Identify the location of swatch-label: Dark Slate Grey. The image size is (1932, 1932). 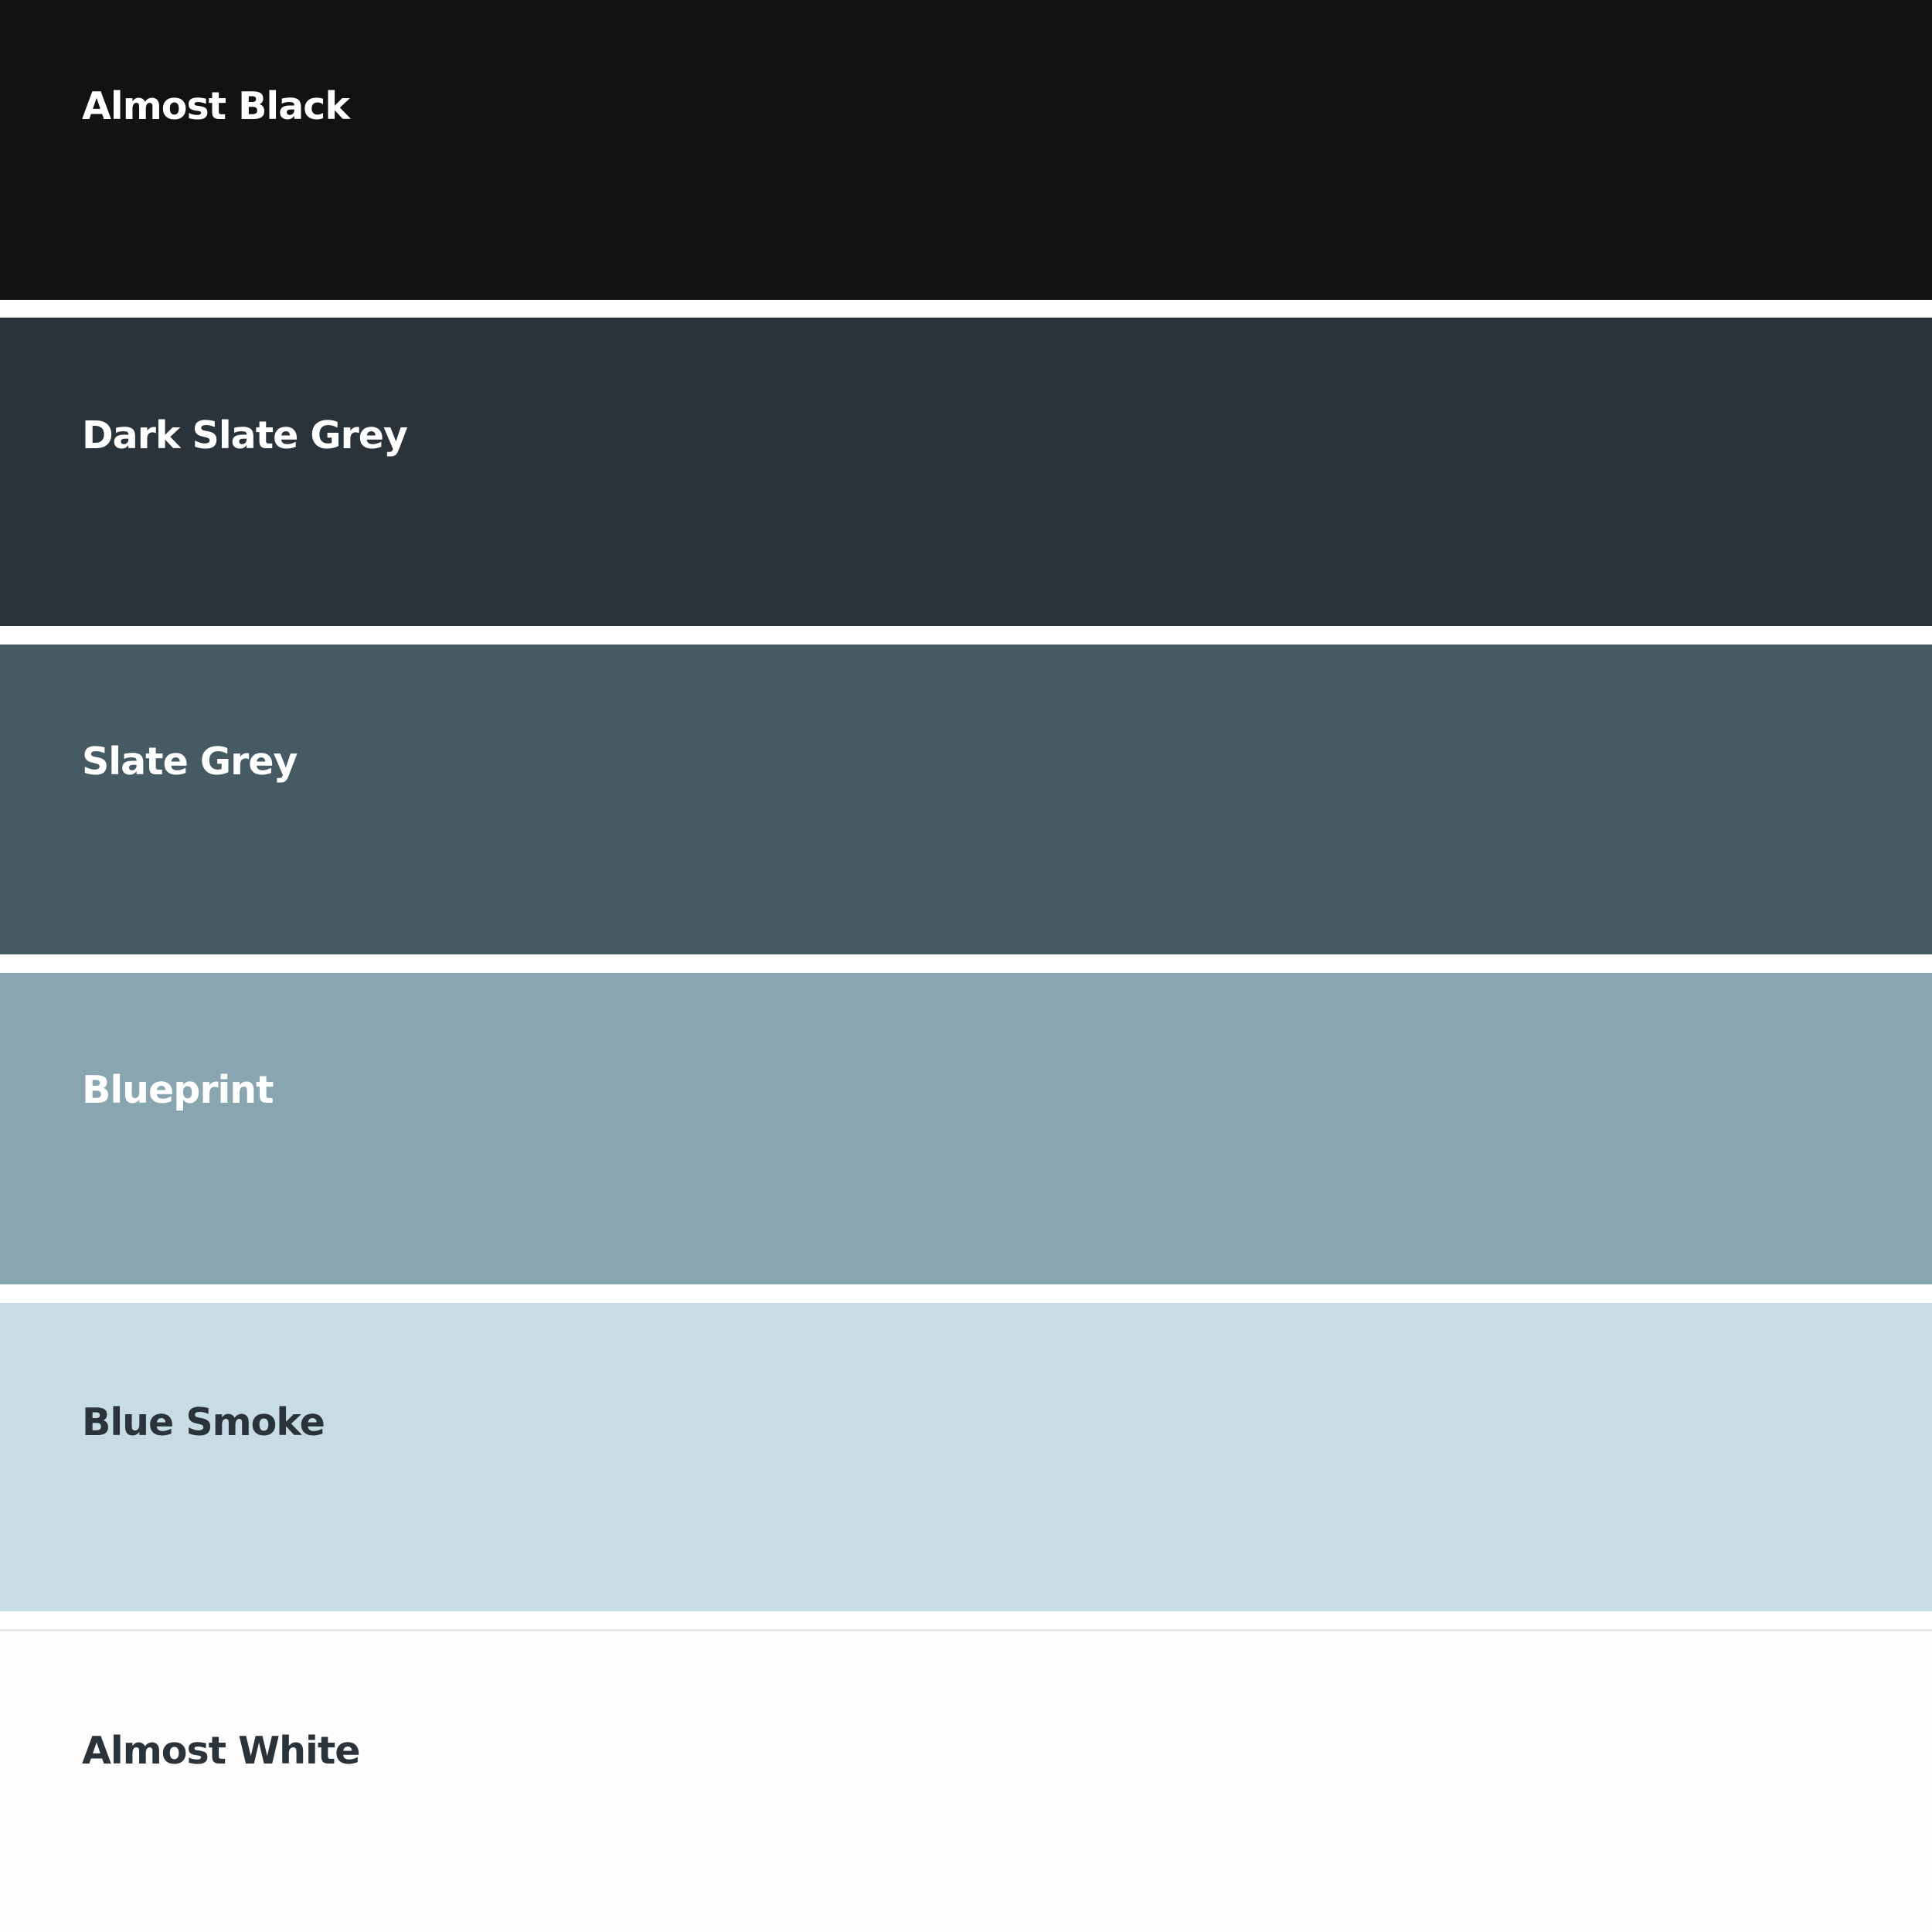
(245, 435).